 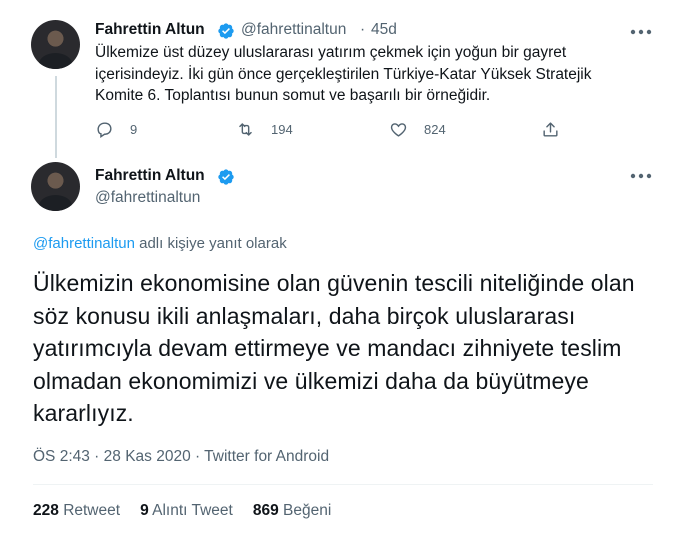 What do you see at coordinates (398, 130) in the screenshot?
I see `heart-icon` at bounding box center [398, 130].